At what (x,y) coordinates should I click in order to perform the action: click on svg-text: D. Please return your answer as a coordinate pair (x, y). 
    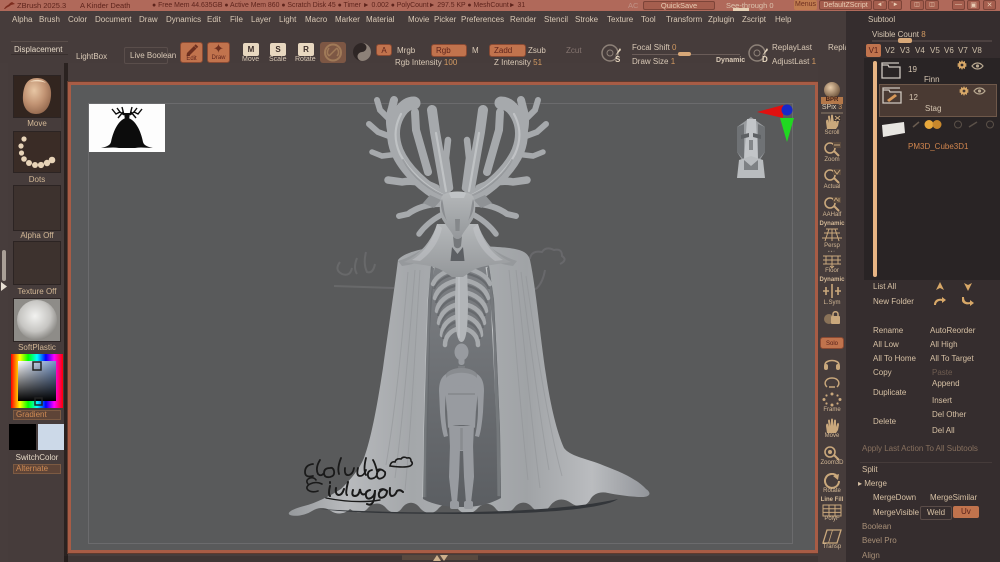
    Looking at the image, I should click on (765, 59).